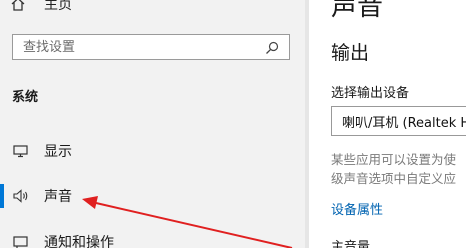  I want to click on master-volume-label: 主音量, so click(351, 244).